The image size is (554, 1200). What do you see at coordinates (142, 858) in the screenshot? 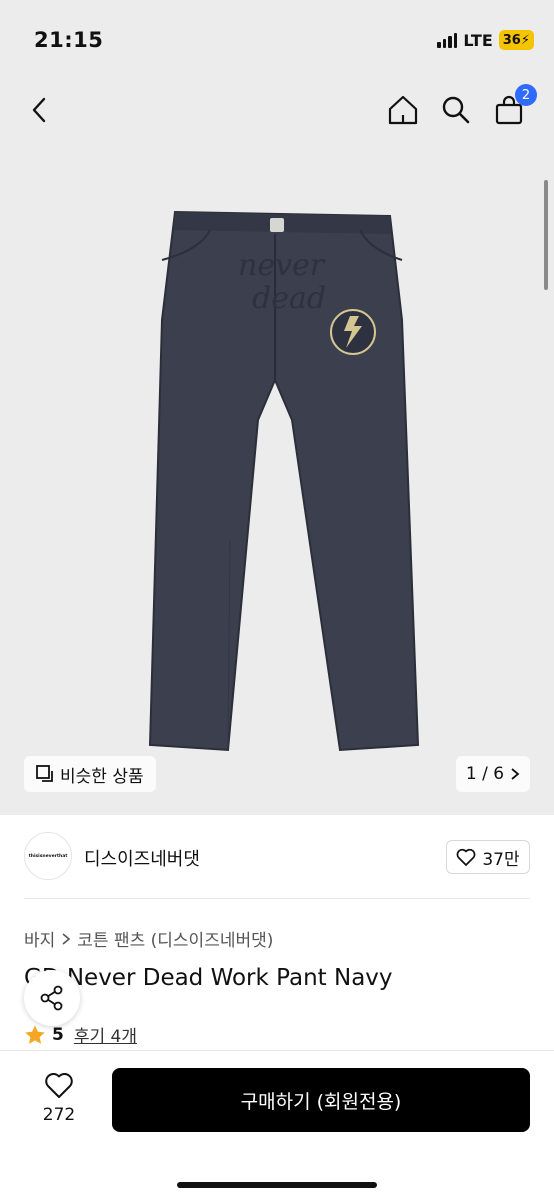
I see `brand-name: 디스이즈네버댓` at bounding box center [142, 858].